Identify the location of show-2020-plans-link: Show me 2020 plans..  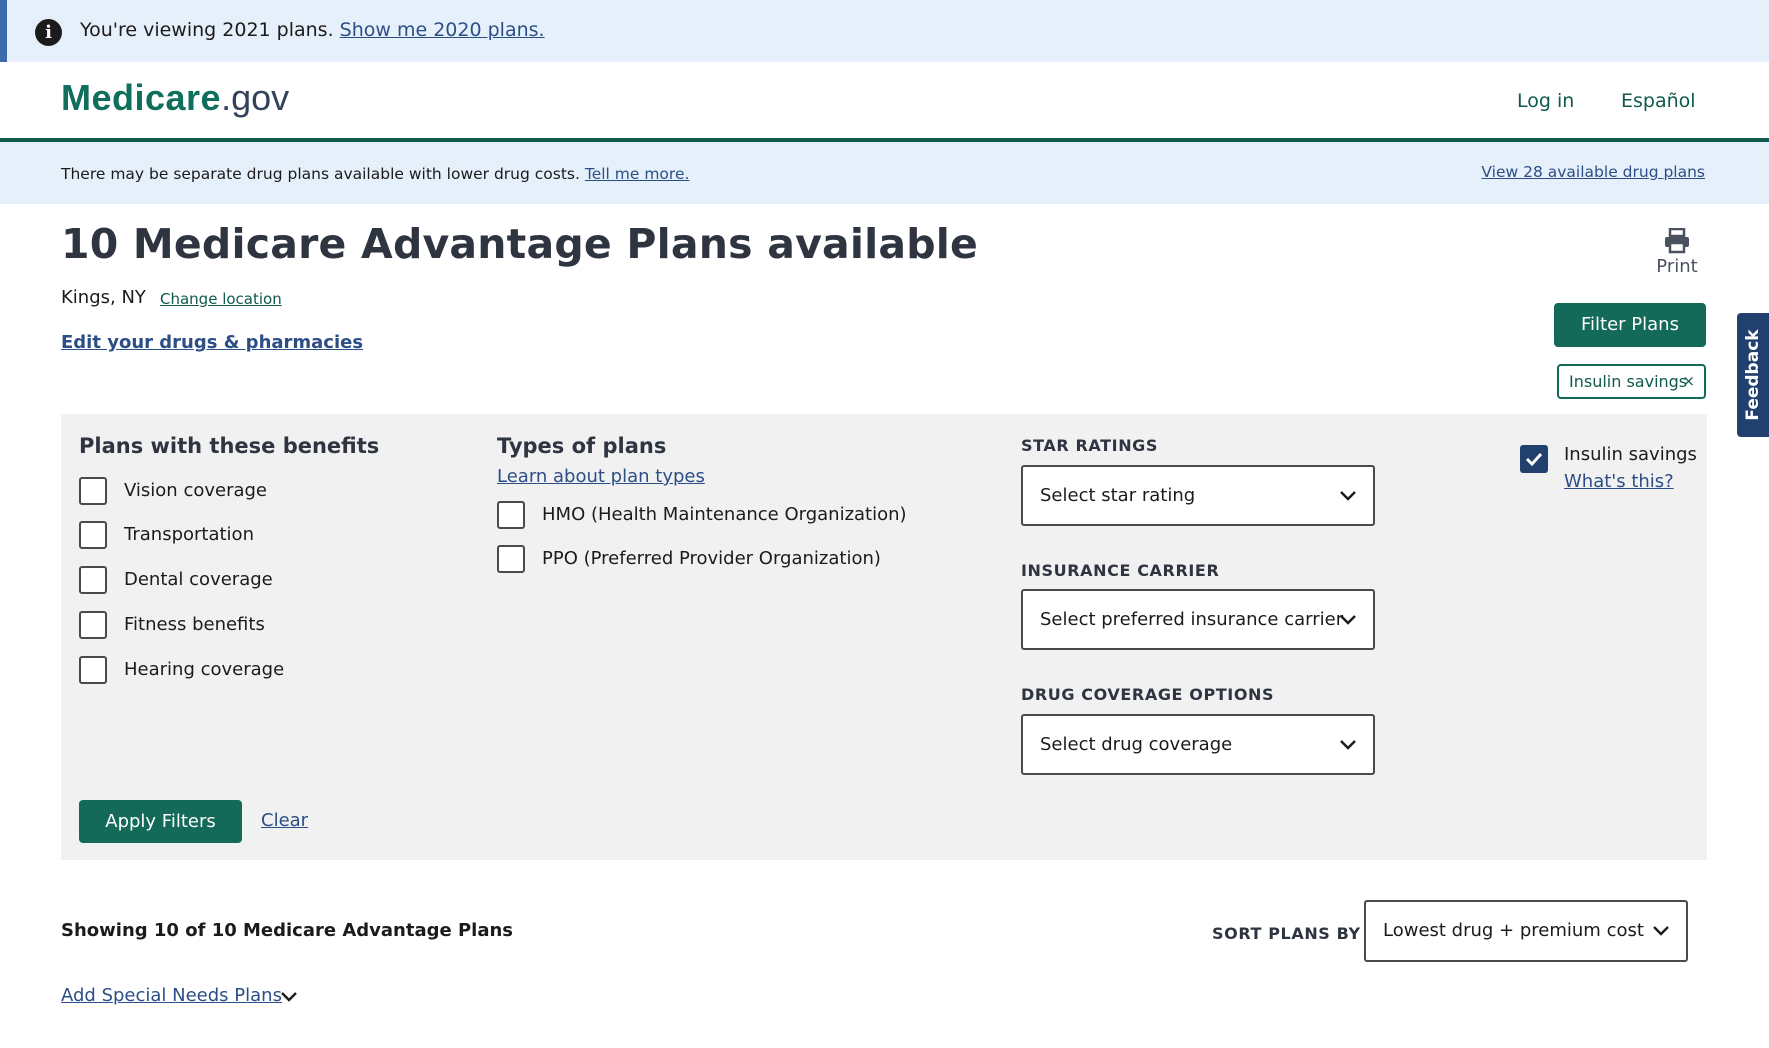
(442, 30).